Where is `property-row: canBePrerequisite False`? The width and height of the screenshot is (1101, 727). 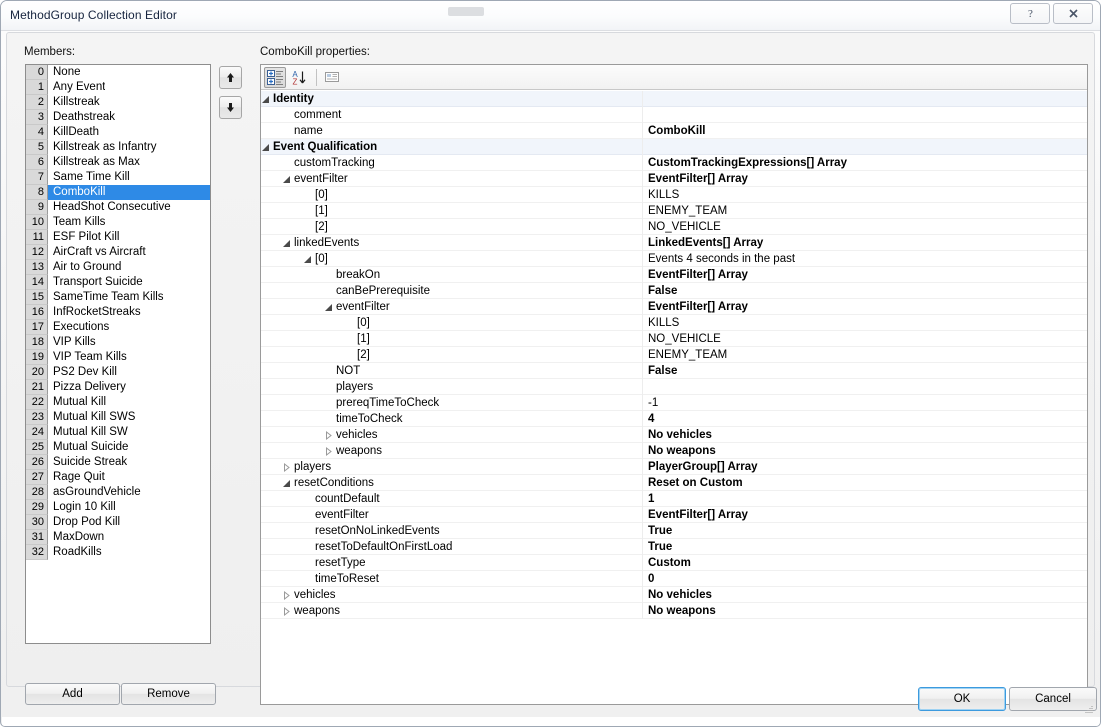 property-row: canBePrerequisite False is located at coordinates (674, 291).